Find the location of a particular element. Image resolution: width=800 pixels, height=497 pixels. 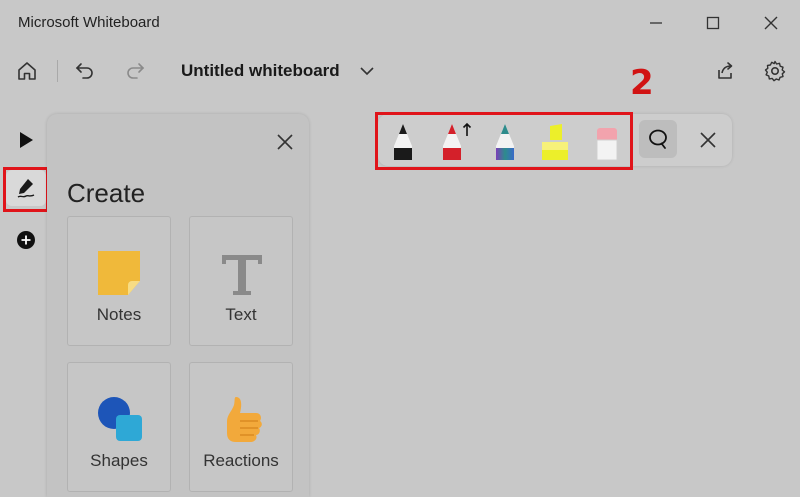

home-icon is located at coordinates (27, 71).